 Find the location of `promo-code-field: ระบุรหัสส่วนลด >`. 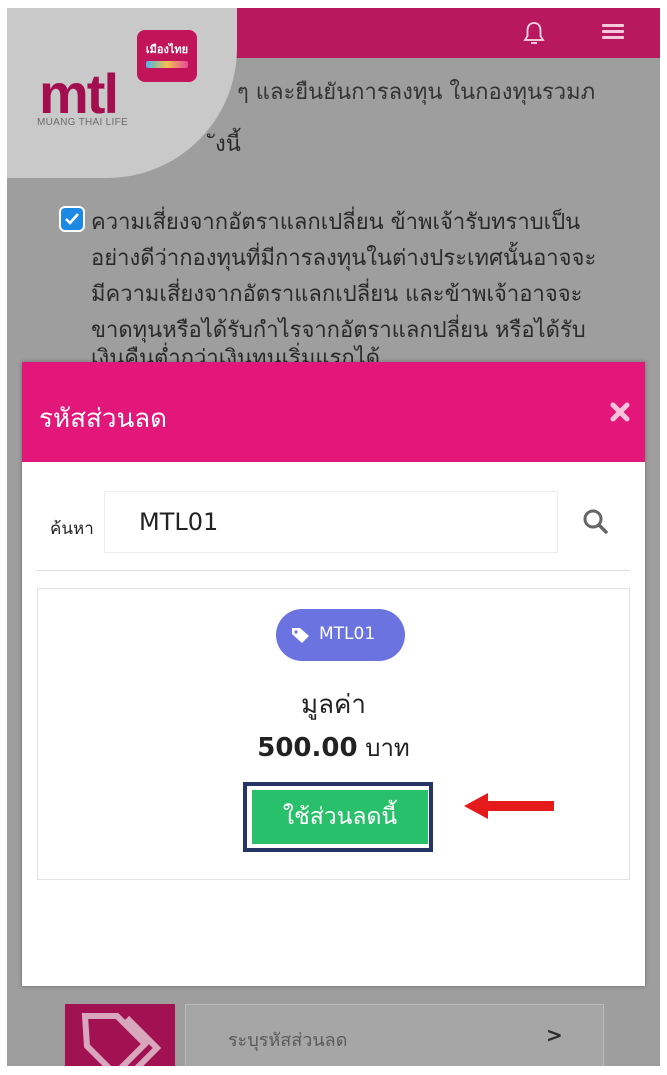

promo-code-field: ระบุรหัสส่วนลด > is located at coordinates (394, 1035).